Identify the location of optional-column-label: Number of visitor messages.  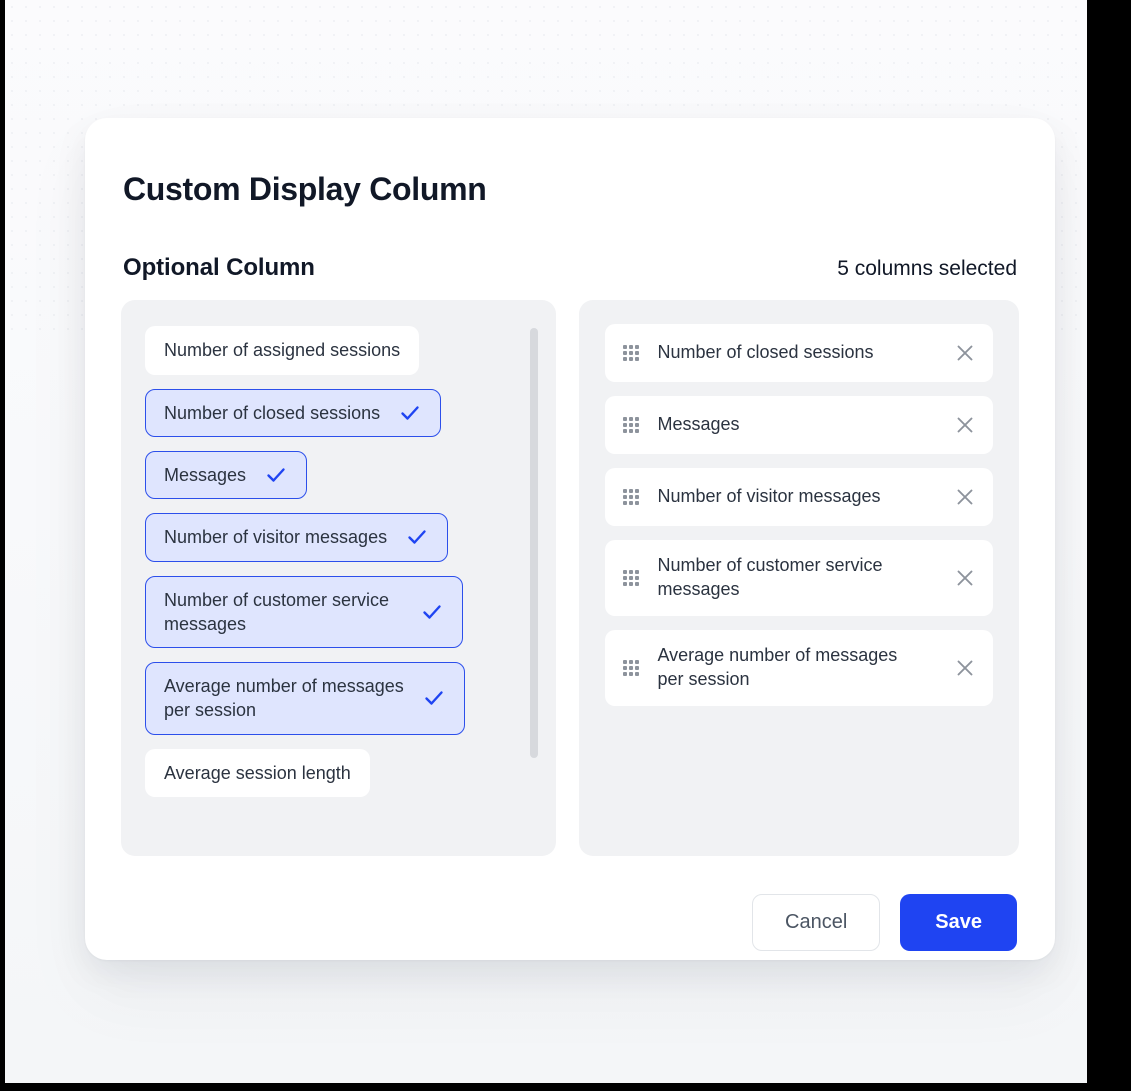
(276, 537).